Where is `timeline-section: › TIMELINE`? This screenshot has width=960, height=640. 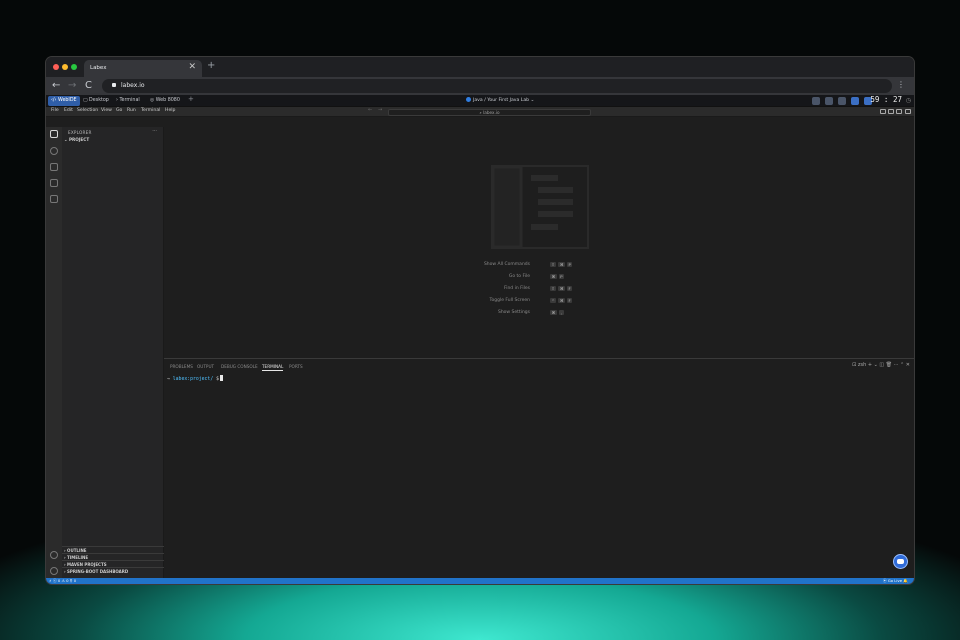
timeline-section: › TIMELINE is located at coordinates (113, 556).